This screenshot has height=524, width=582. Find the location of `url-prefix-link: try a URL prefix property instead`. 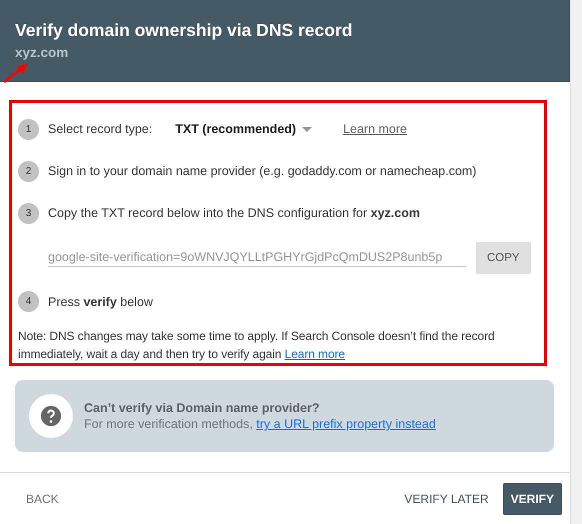

url-prefix-link: try a URL prefix property instead is located at coordinates (346, 424).